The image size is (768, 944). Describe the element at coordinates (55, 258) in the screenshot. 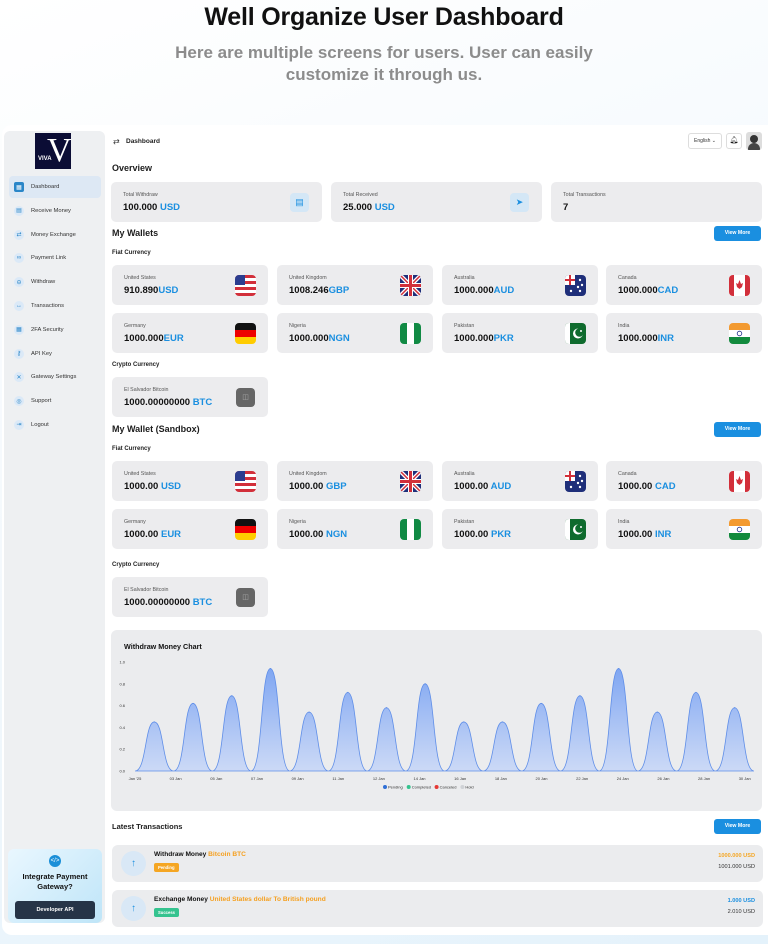

I see `sidebar-item-payment-link: ∞ Payment Link` at that location.